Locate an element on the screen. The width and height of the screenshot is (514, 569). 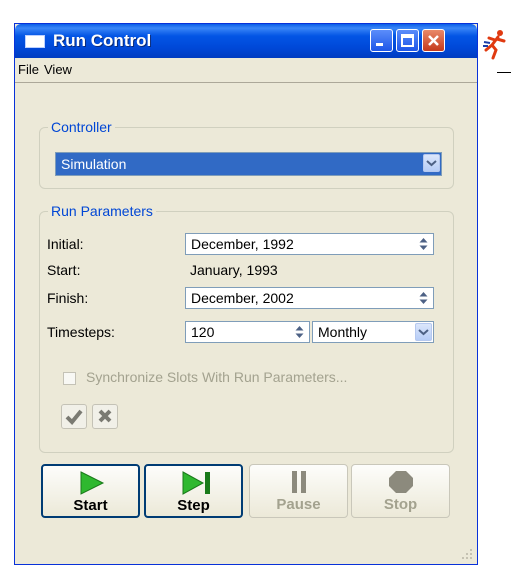
step-button: Step is located at coordinates (193, 491).